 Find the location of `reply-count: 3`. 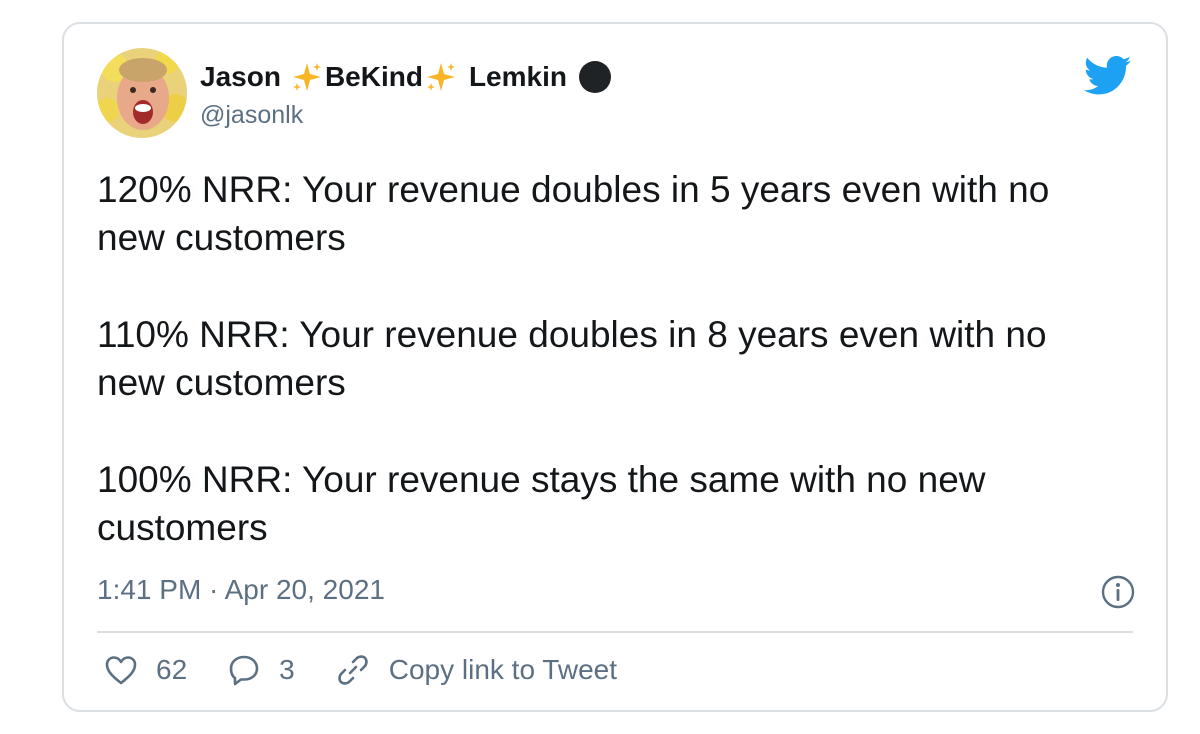

reply-count: 3 is located at coordinates (287, 669).